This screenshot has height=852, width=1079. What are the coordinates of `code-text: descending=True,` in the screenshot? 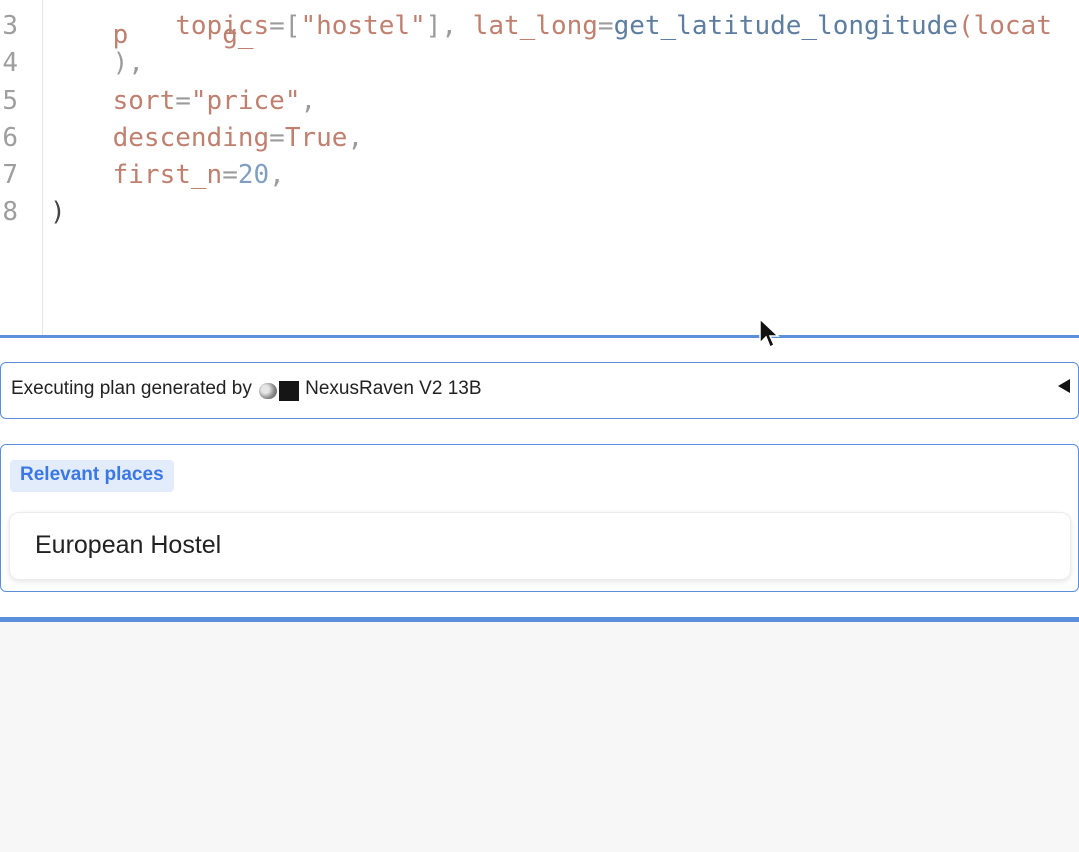 It's located at (238, 138).